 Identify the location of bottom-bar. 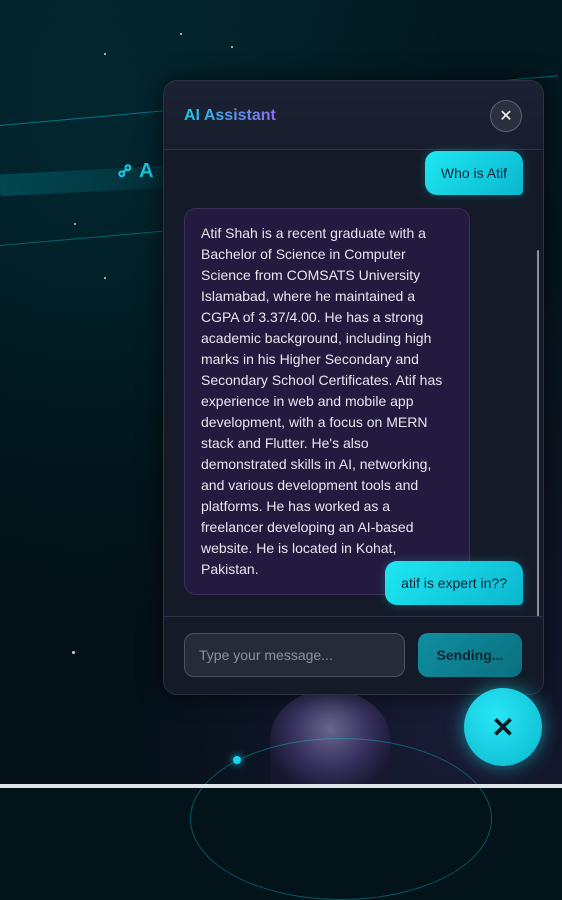
(281, 786).